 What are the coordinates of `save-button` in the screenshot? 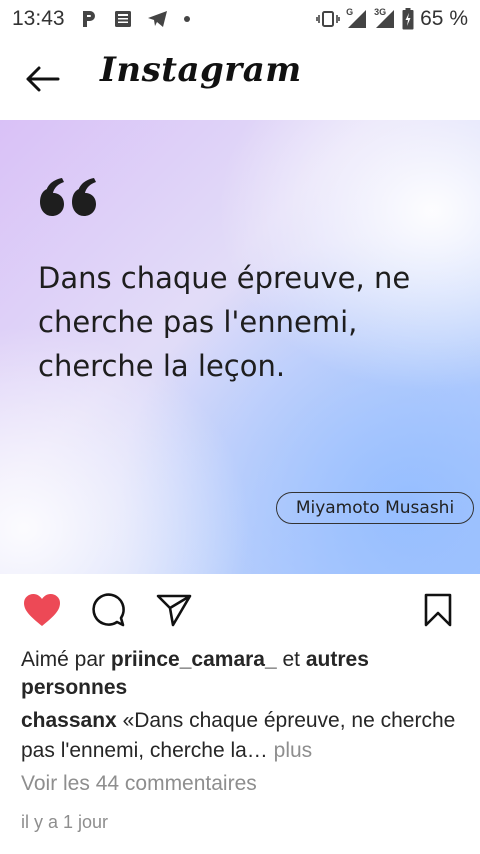 It's located at (438, 610).